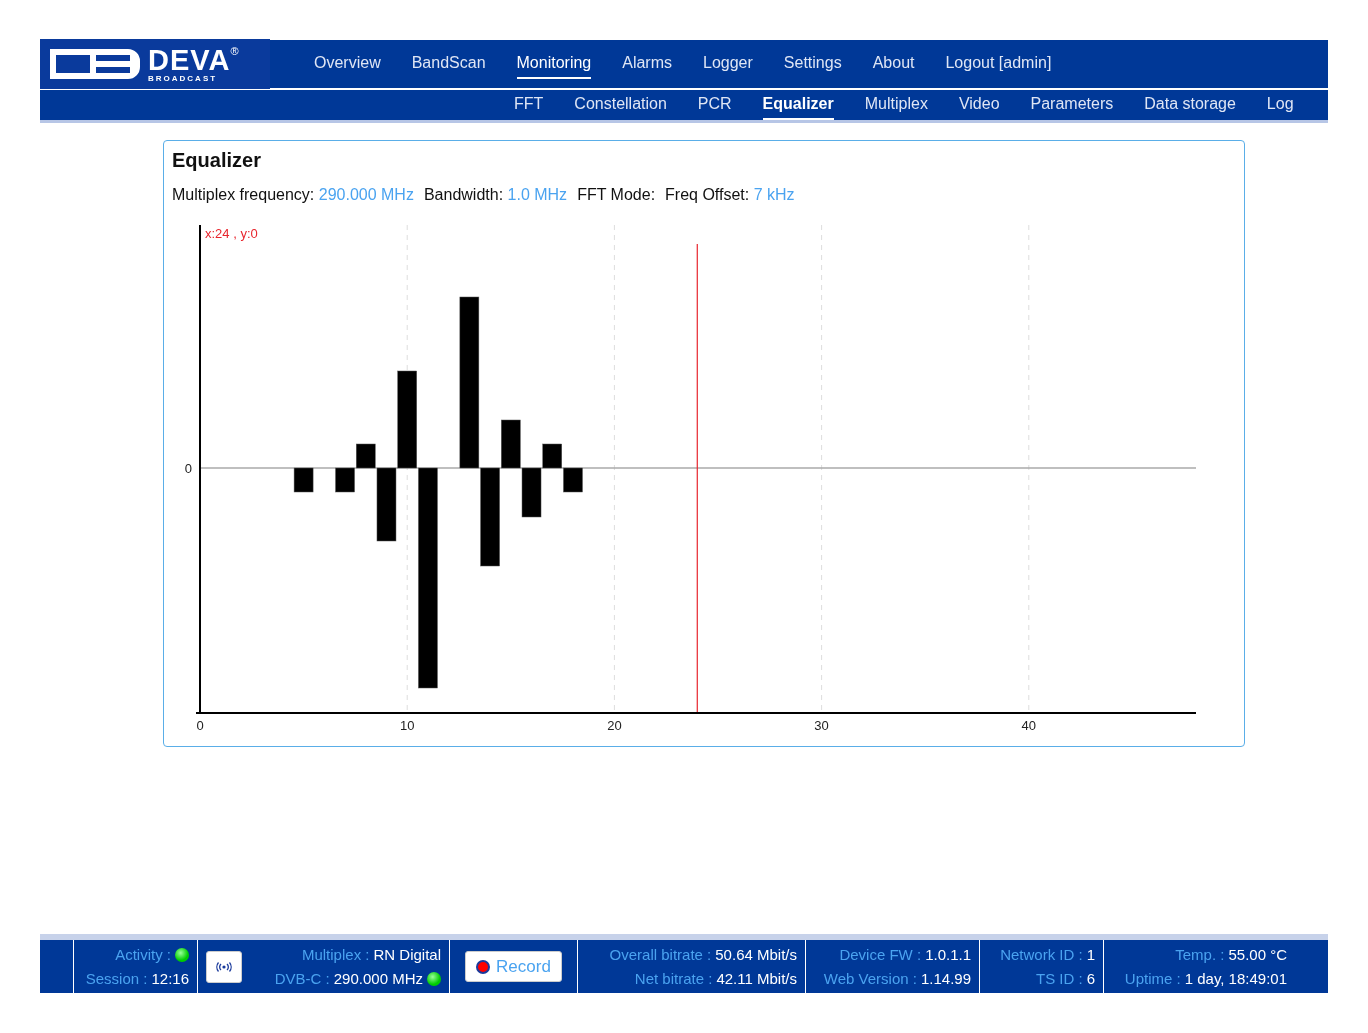  I want to click on panel-title: Equalizer, so click(217, 160).